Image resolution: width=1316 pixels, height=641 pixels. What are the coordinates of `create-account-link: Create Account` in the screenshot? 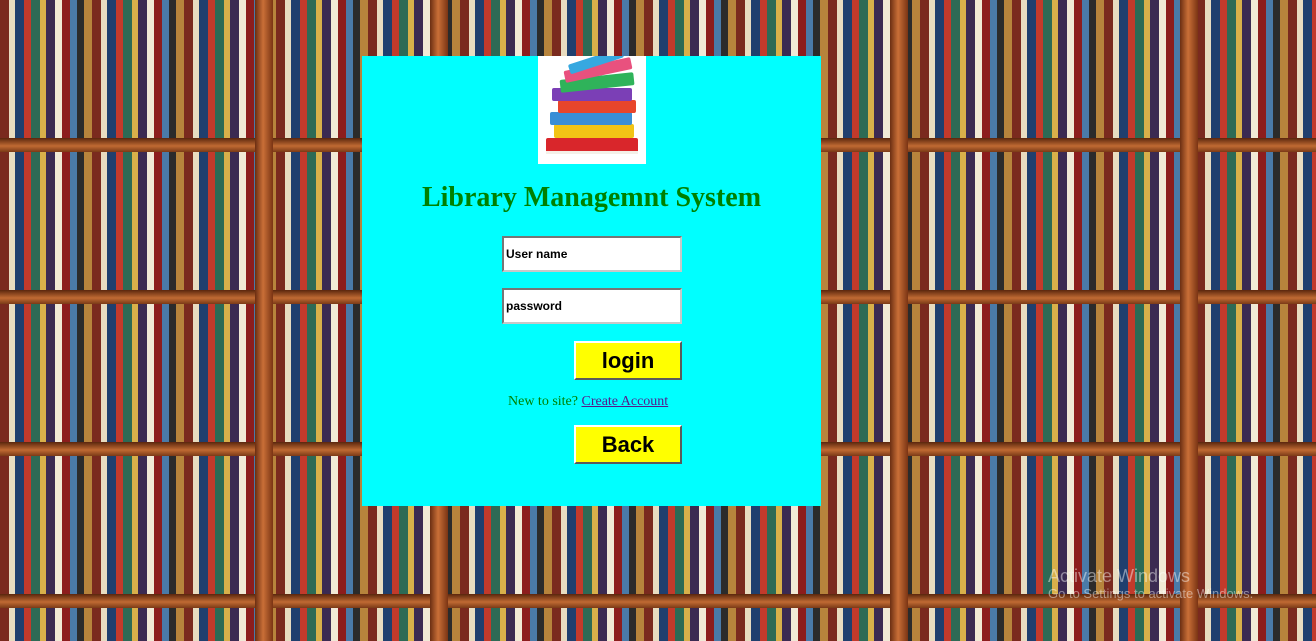 It's located at (624, 401).